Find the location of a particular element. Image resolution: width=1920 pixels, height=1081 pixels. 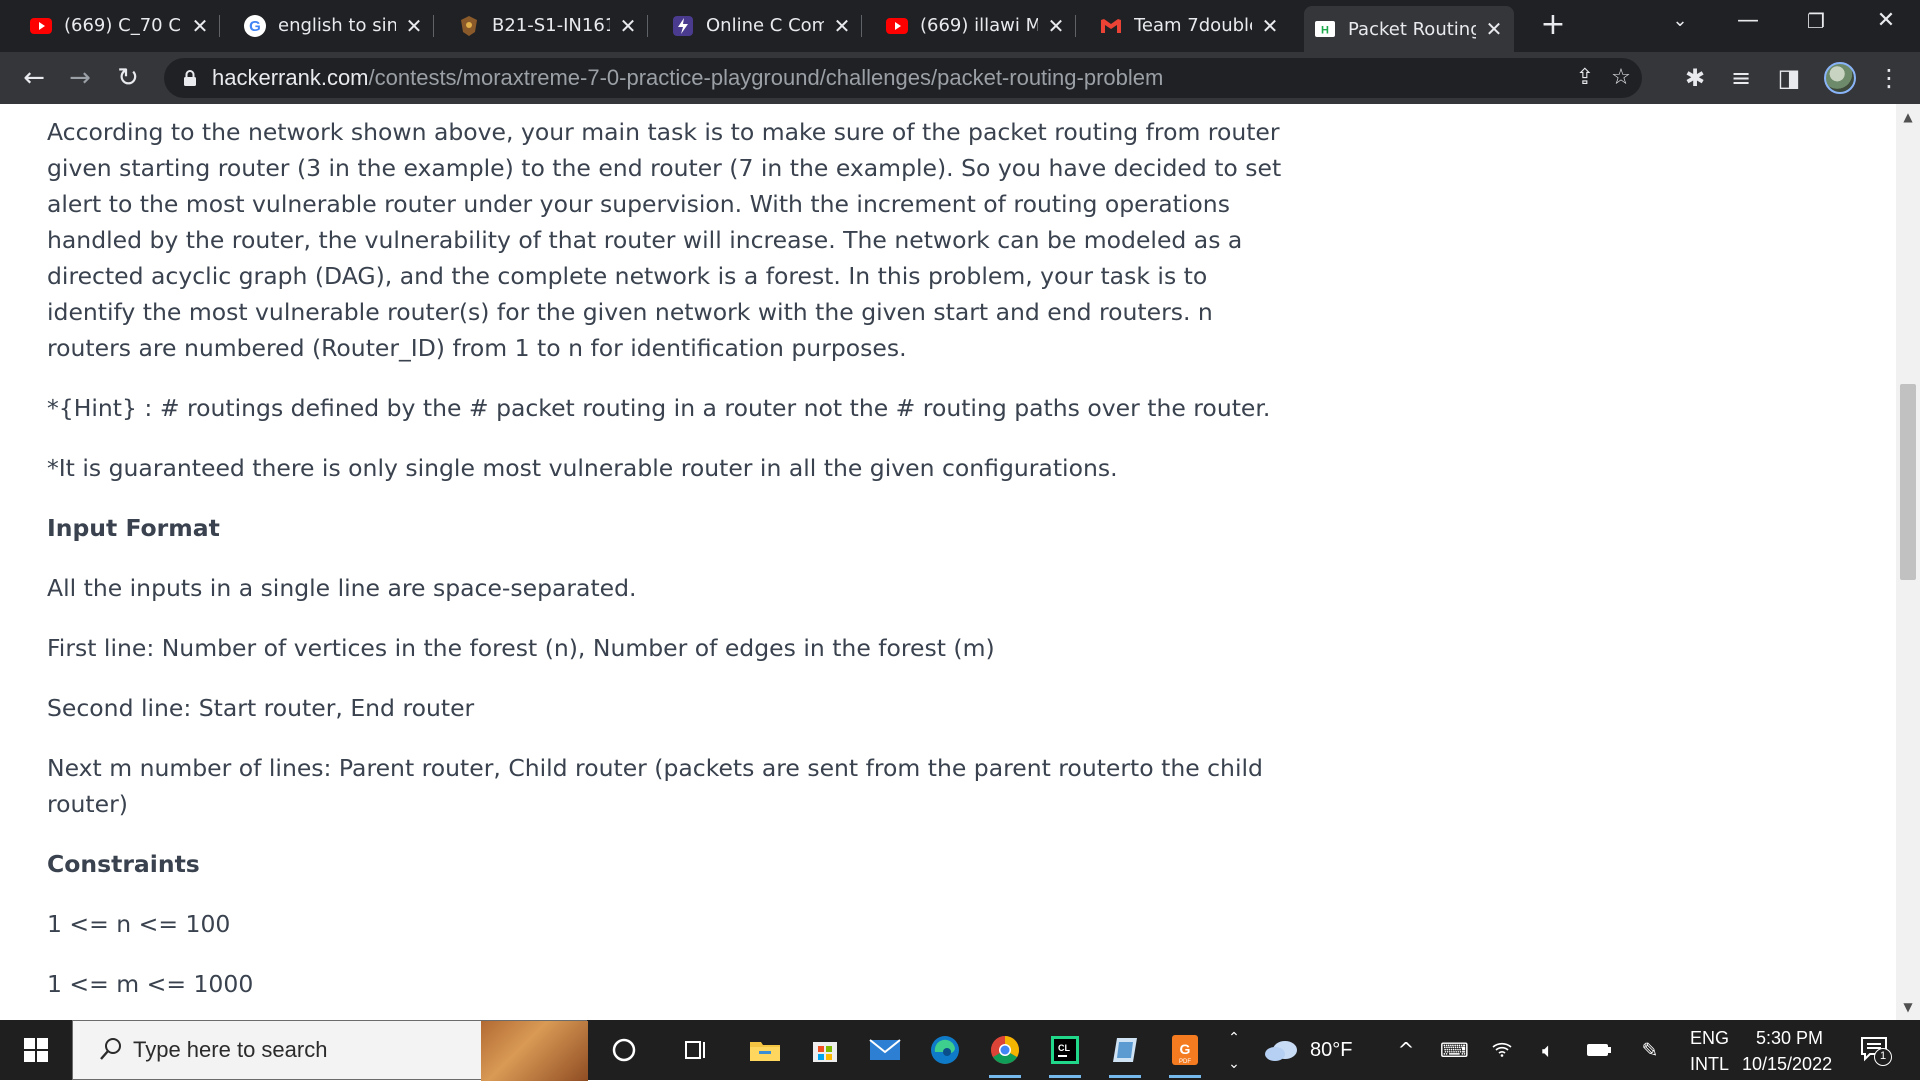

new-tab-button: + is located at coordinates (1553, 26).